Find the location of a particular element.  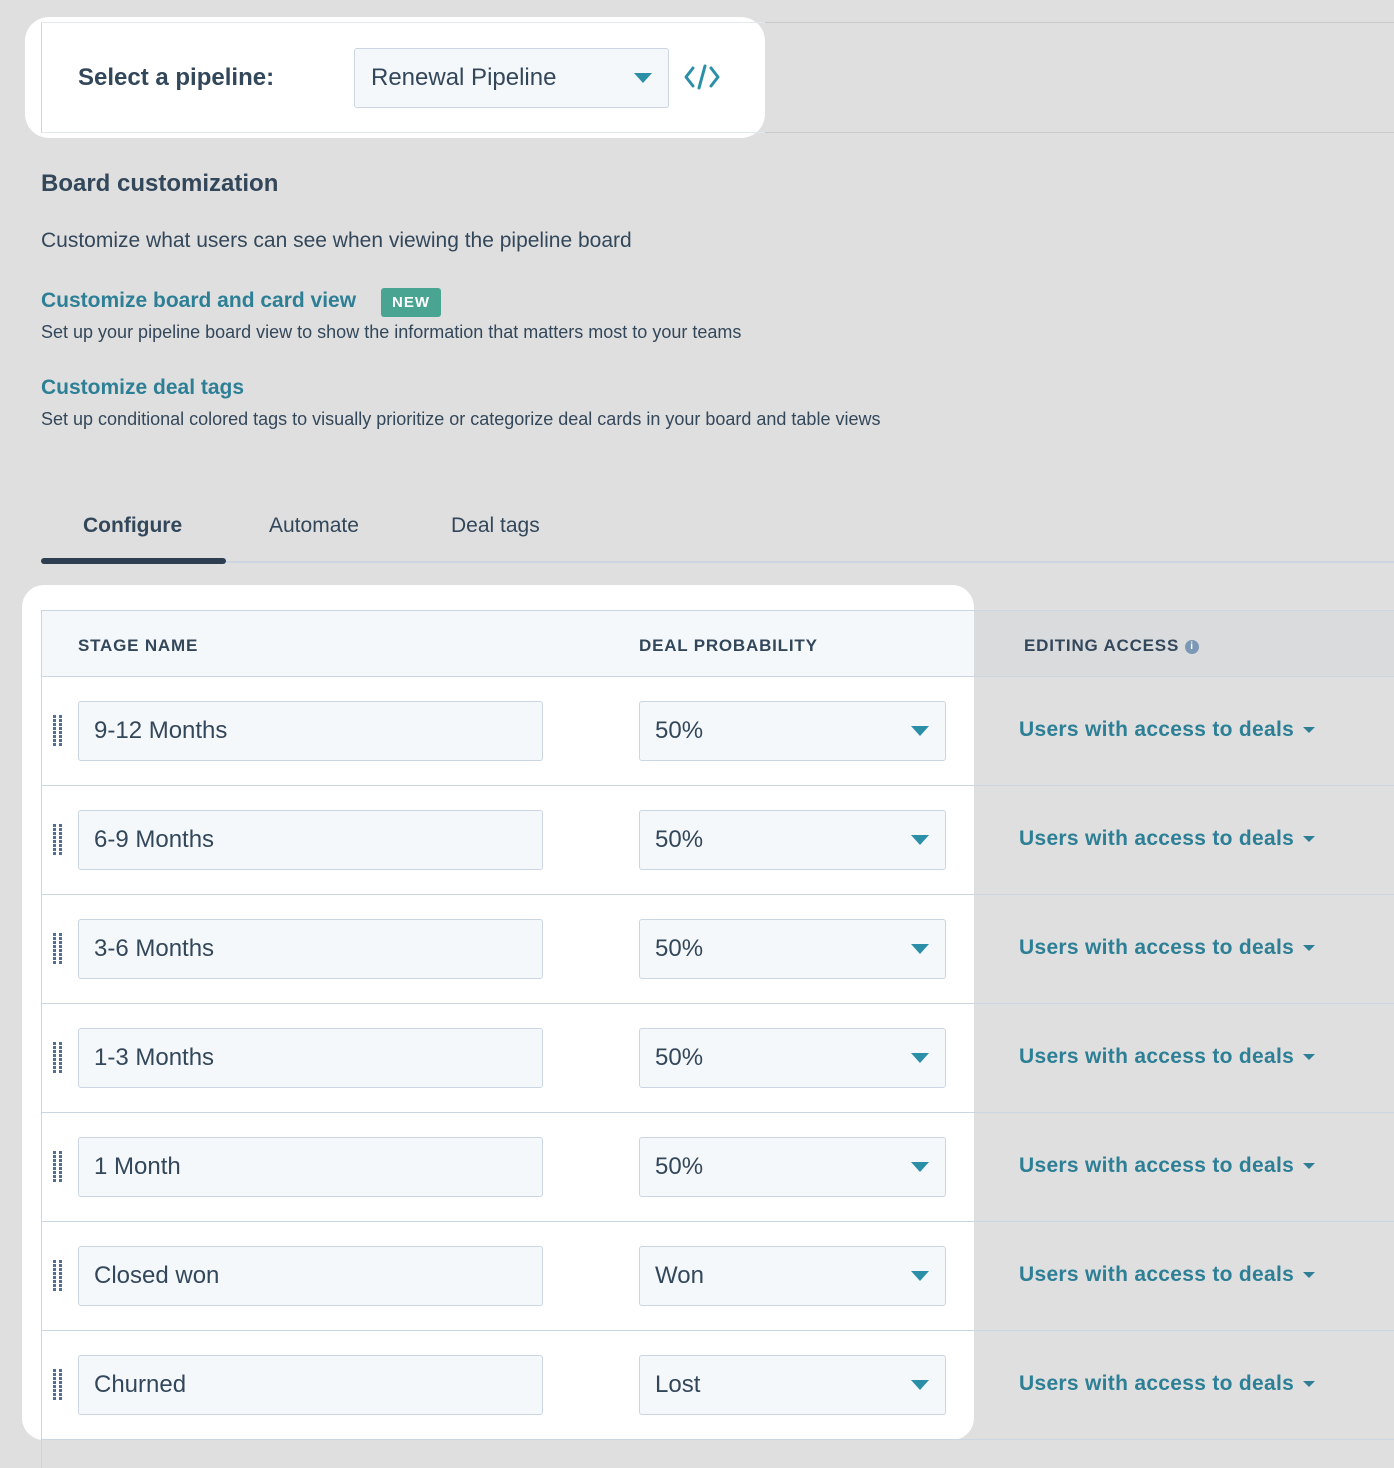

pipeline-dropdown: Renewal Pipeline is located at coordinates (511, 78).